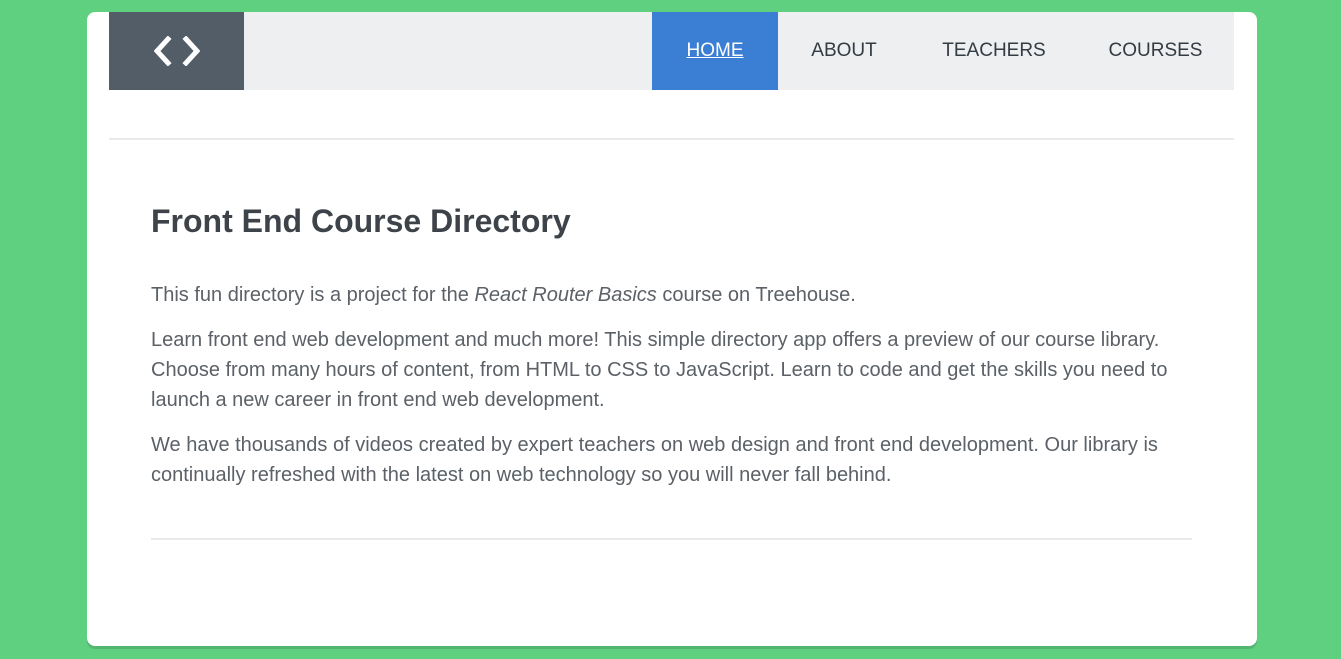  I want to click on nav-about-link: ABOUT, so click(844, 51).